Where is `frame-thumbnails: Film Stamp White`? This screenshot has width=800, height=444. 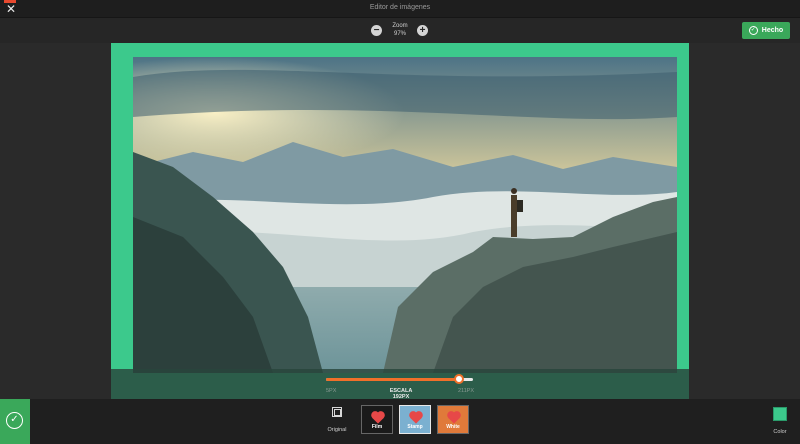
frame-thumbnails: Film Stamp White is located at coordinates (415, 419).